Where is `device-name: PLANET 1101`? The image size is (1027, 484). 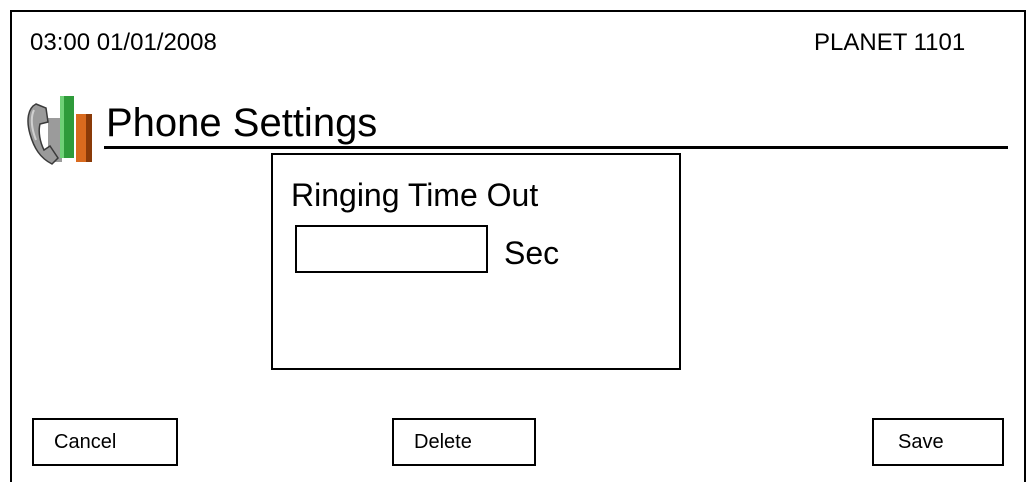
device-name: PLANET 1101 is located at coordinates (890, 42).